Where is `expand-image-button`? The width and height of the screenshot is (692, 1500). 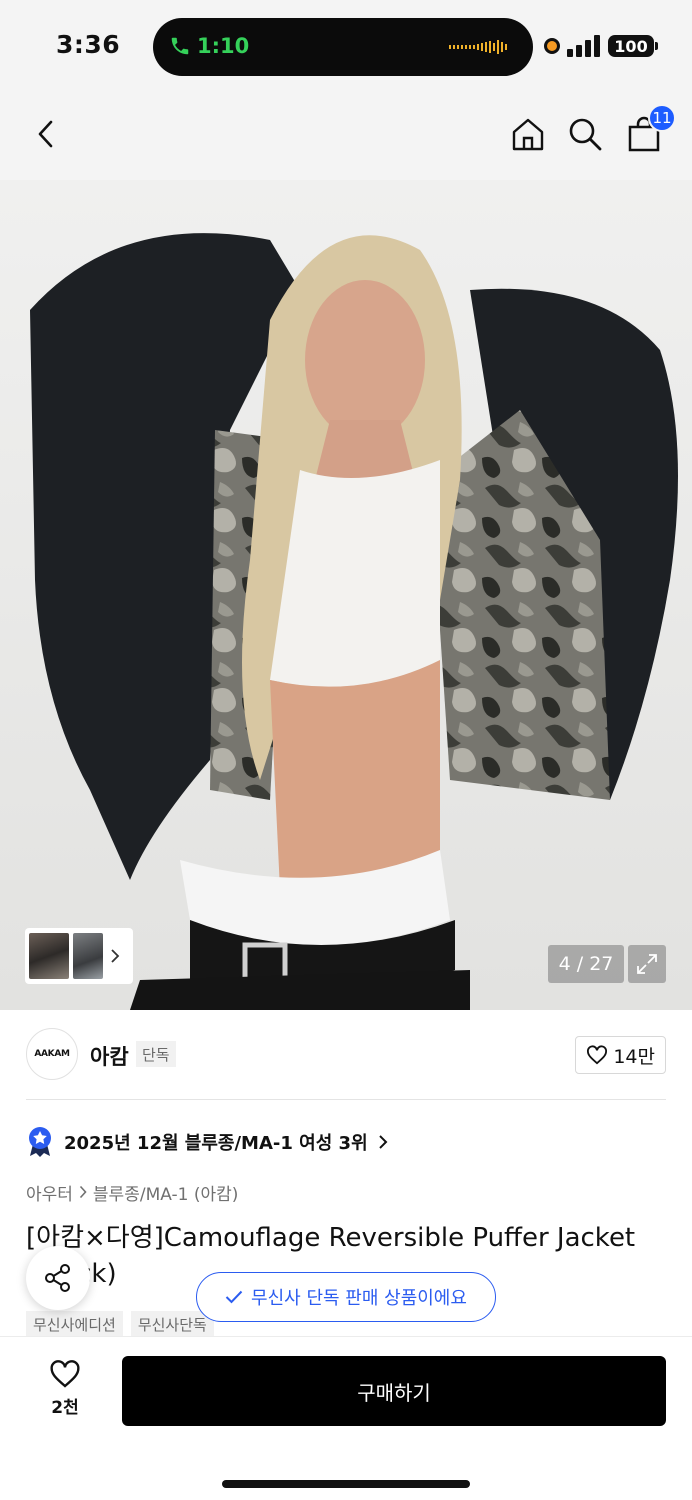
expand-image-button is located at coordinates (647, 964).